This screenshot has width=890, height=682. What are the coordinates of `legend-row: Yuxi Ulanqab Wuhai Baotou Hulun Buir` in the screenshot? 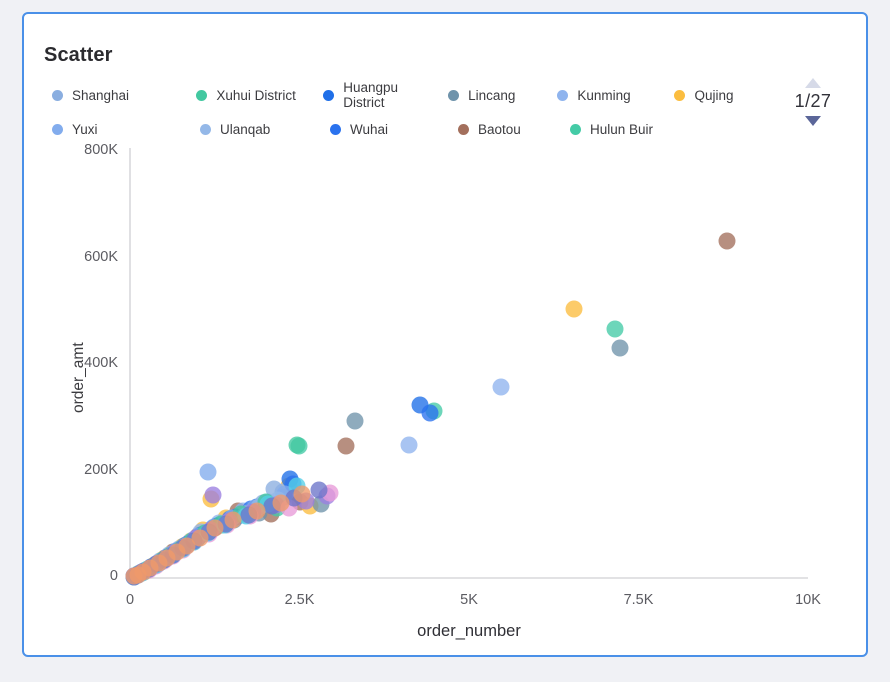 It's located at (412, 129).